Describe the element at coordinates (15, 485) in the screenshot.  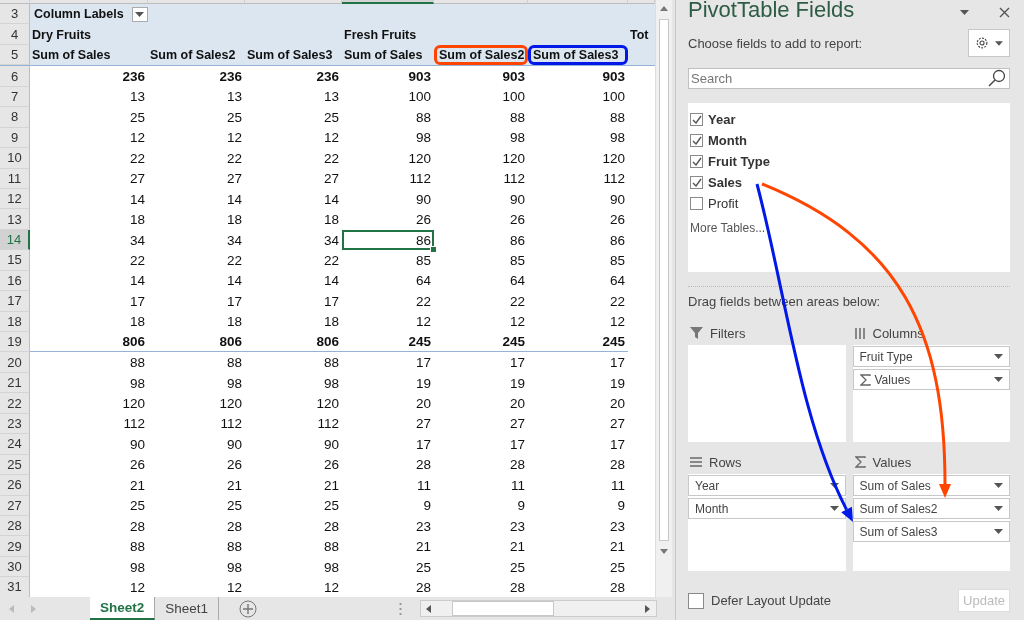
I see `row-number: 26` at that location.